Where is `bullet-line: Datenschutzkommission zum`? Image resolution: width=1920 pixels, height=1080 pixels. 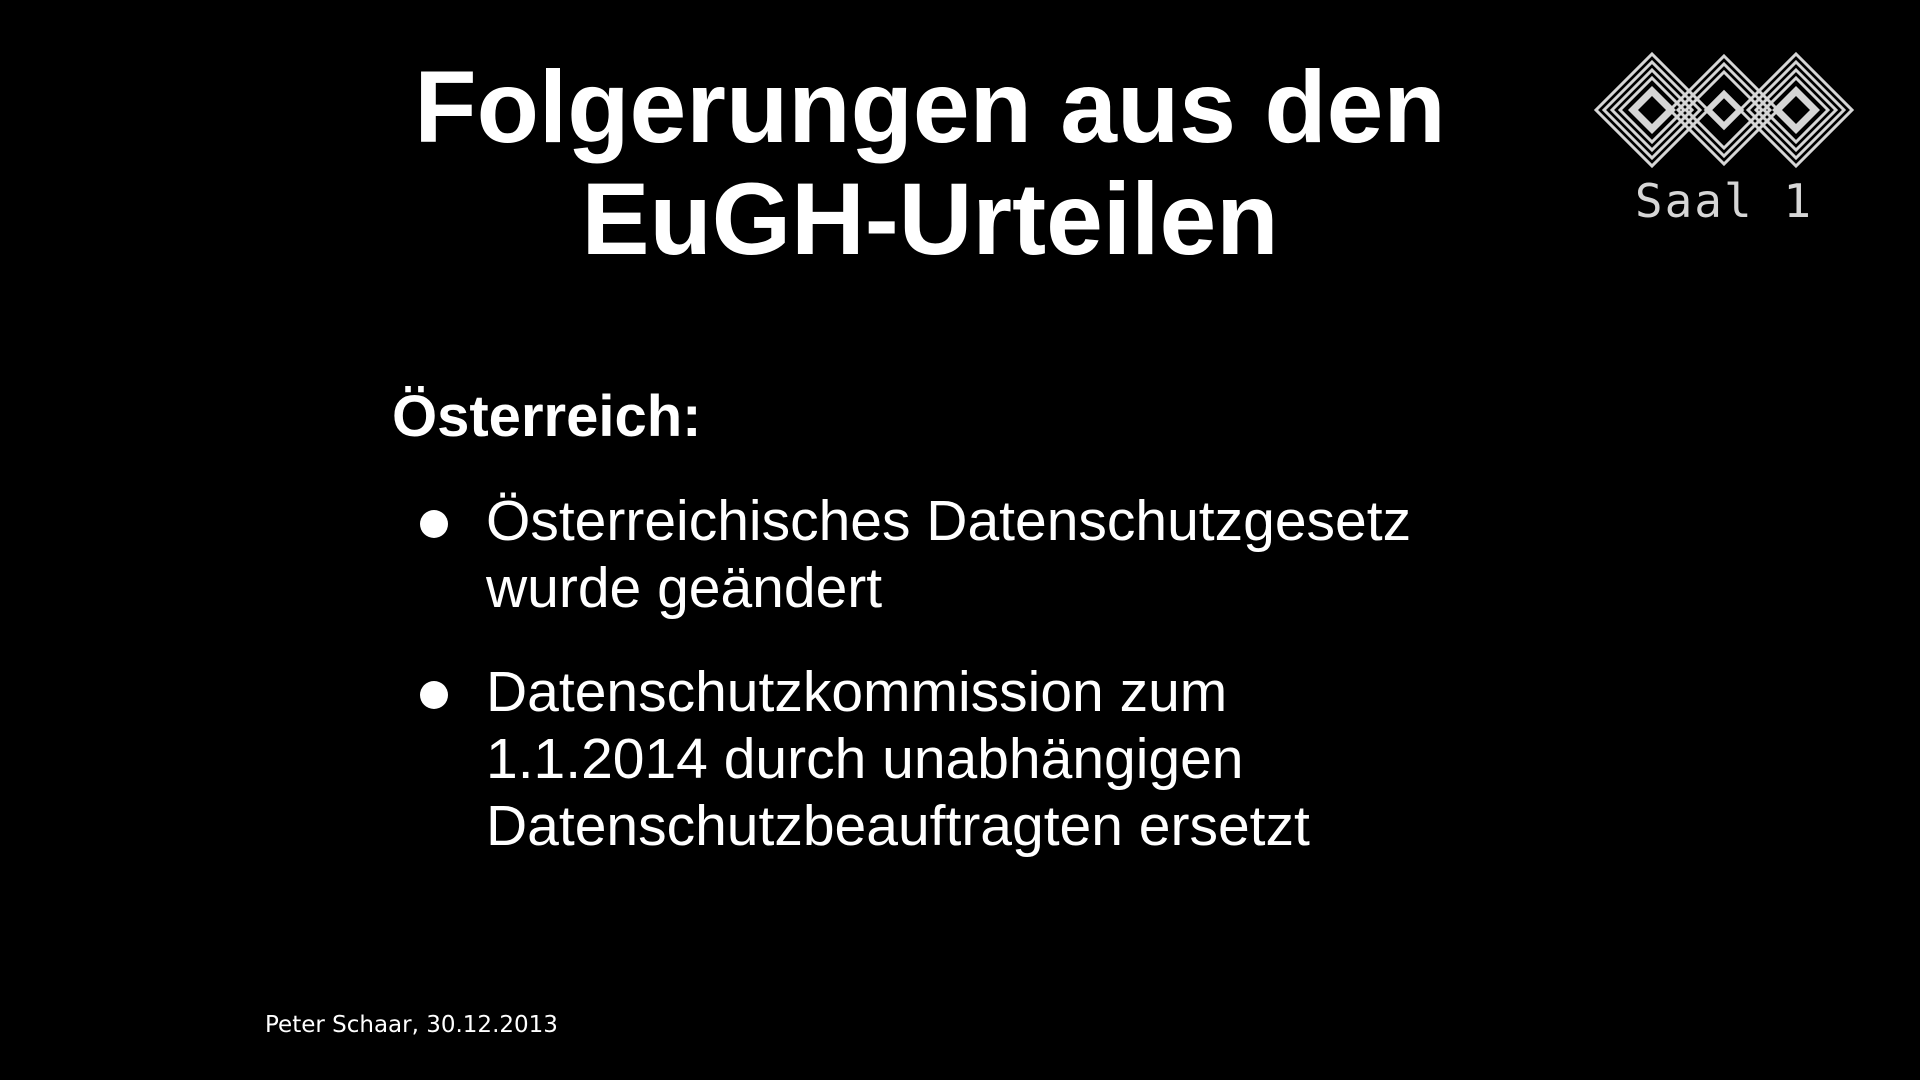
bullet-line: Datenschutzkommission zum is located at coordinates (857, 692).